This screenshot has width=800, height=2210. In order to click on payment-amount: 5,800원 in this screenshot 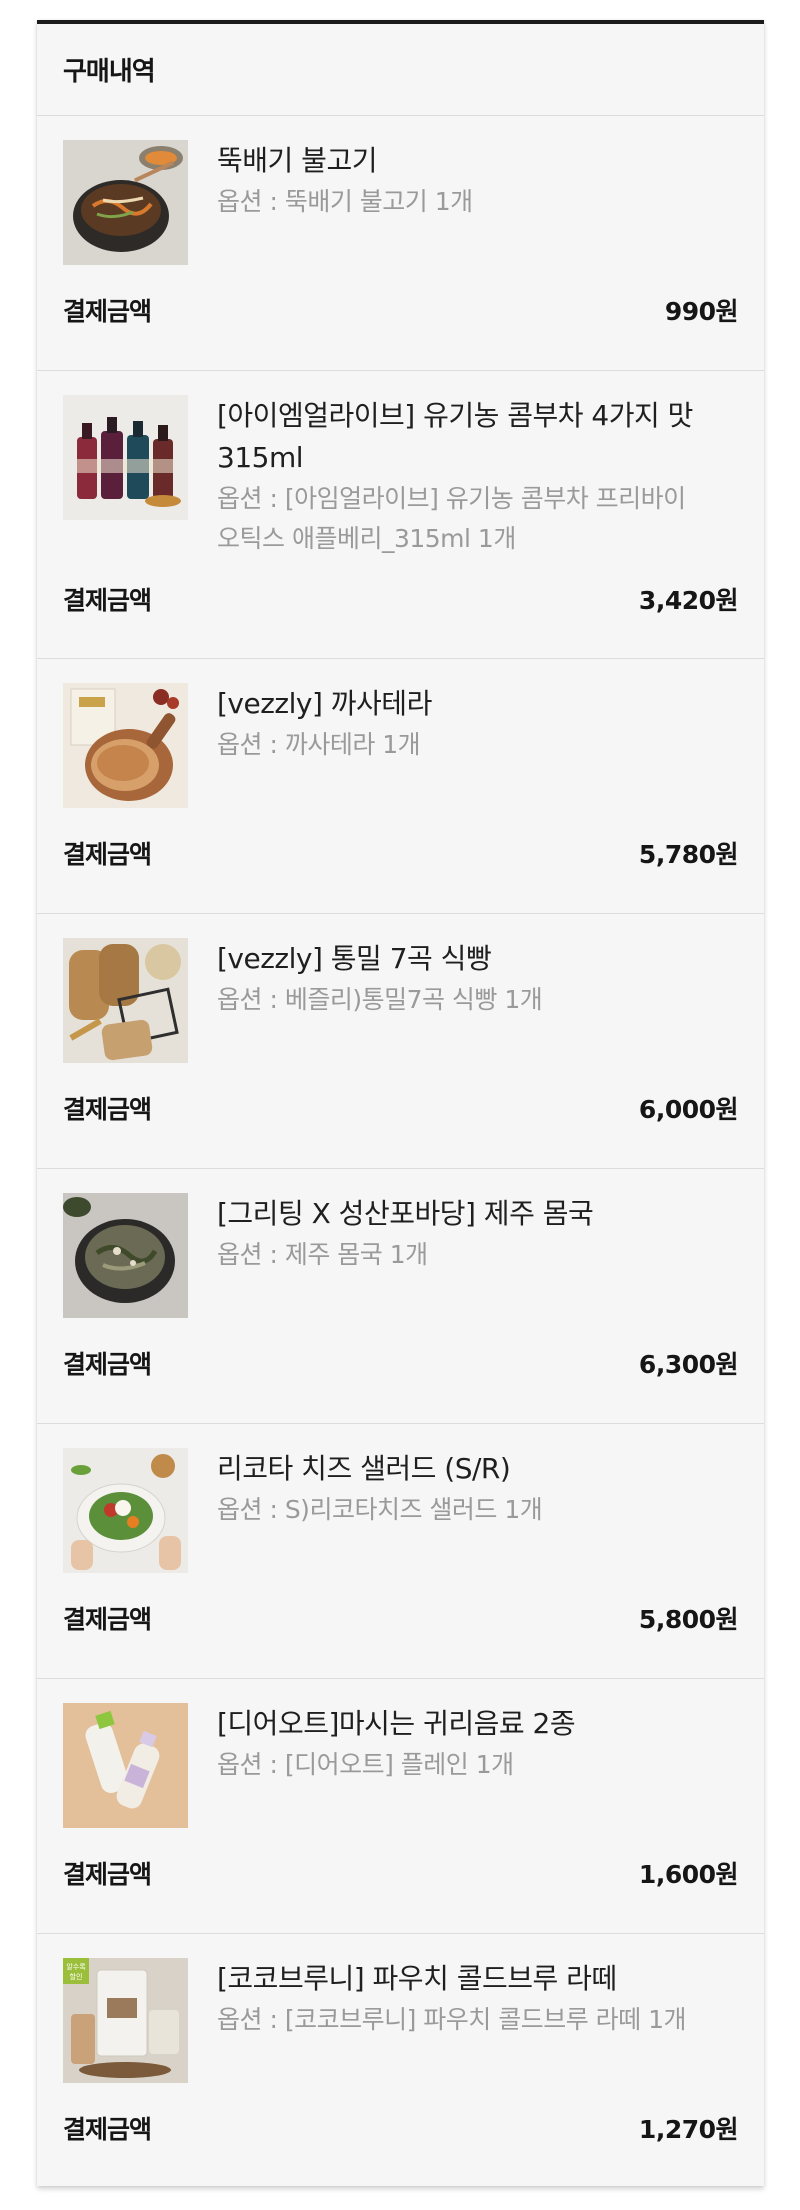, I will do `click(688, 1619)`.